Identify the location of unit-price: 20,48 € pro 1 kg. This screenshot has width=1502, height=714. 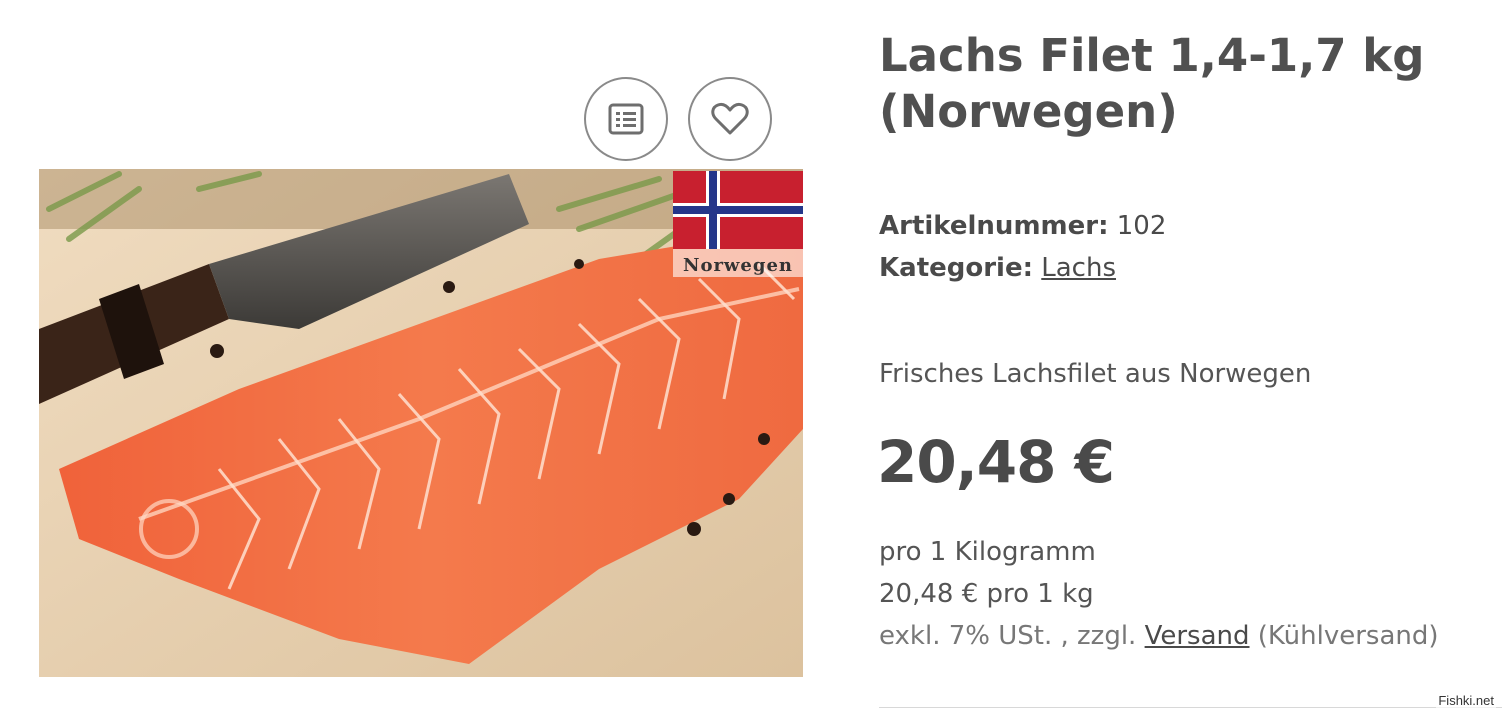
(986, 594).